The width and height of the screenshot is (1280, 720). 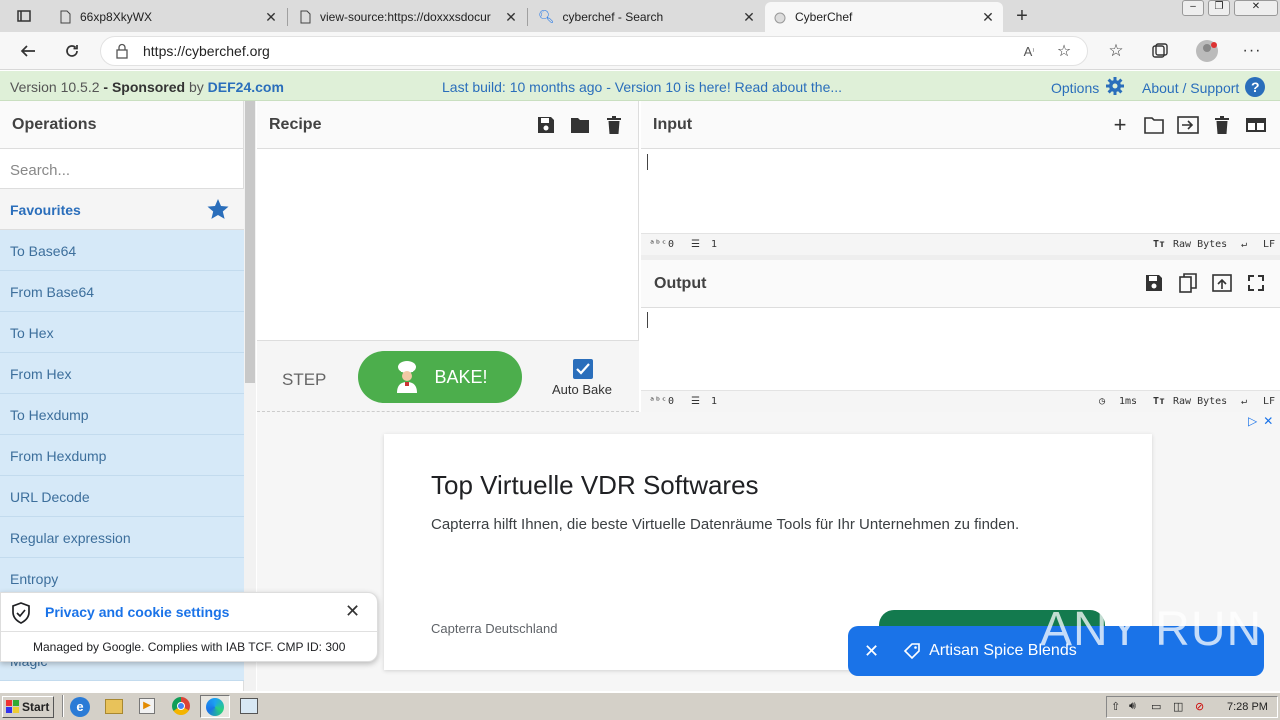 I want to click on save-recipe-button, so click(x=546, y=125).